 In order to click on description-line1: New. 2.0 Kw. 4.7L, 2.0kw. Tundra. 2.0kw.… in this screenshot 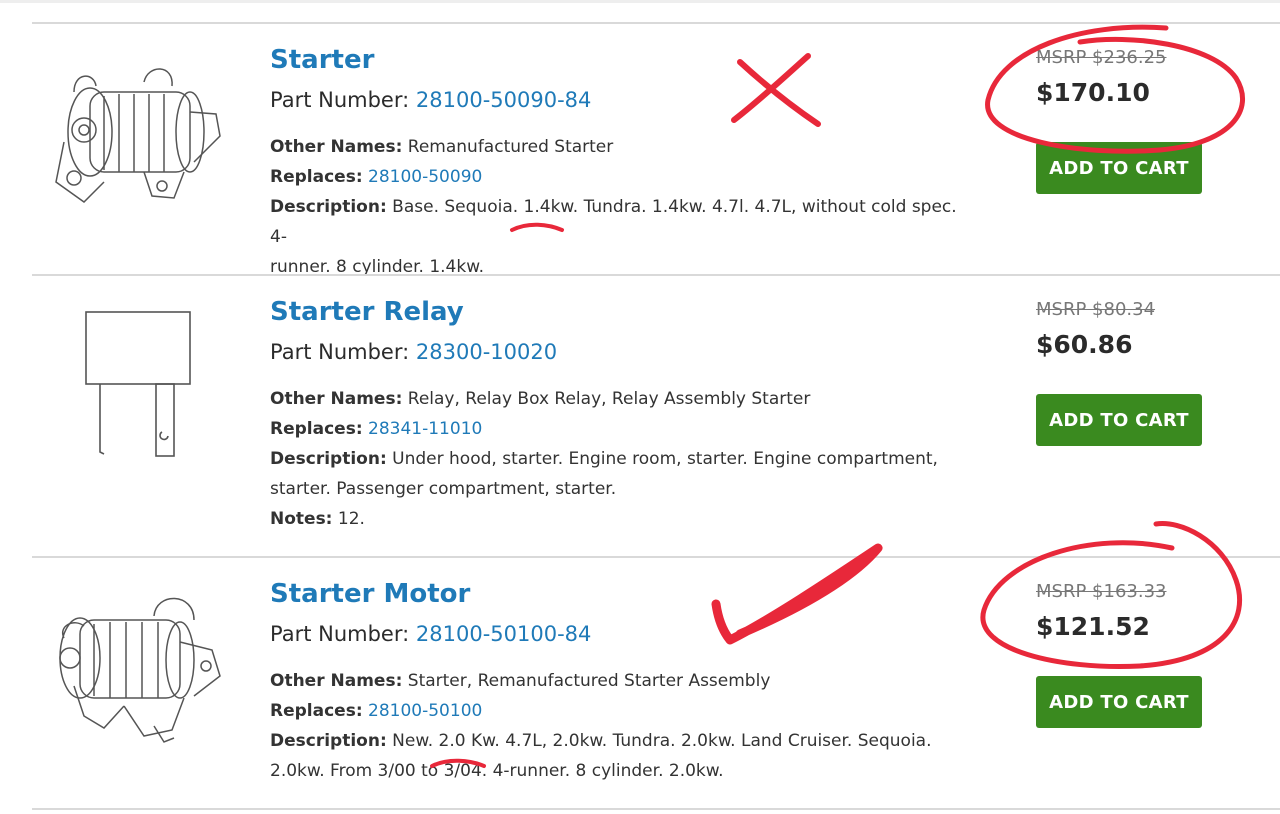, I will do `click(662, 741)`.